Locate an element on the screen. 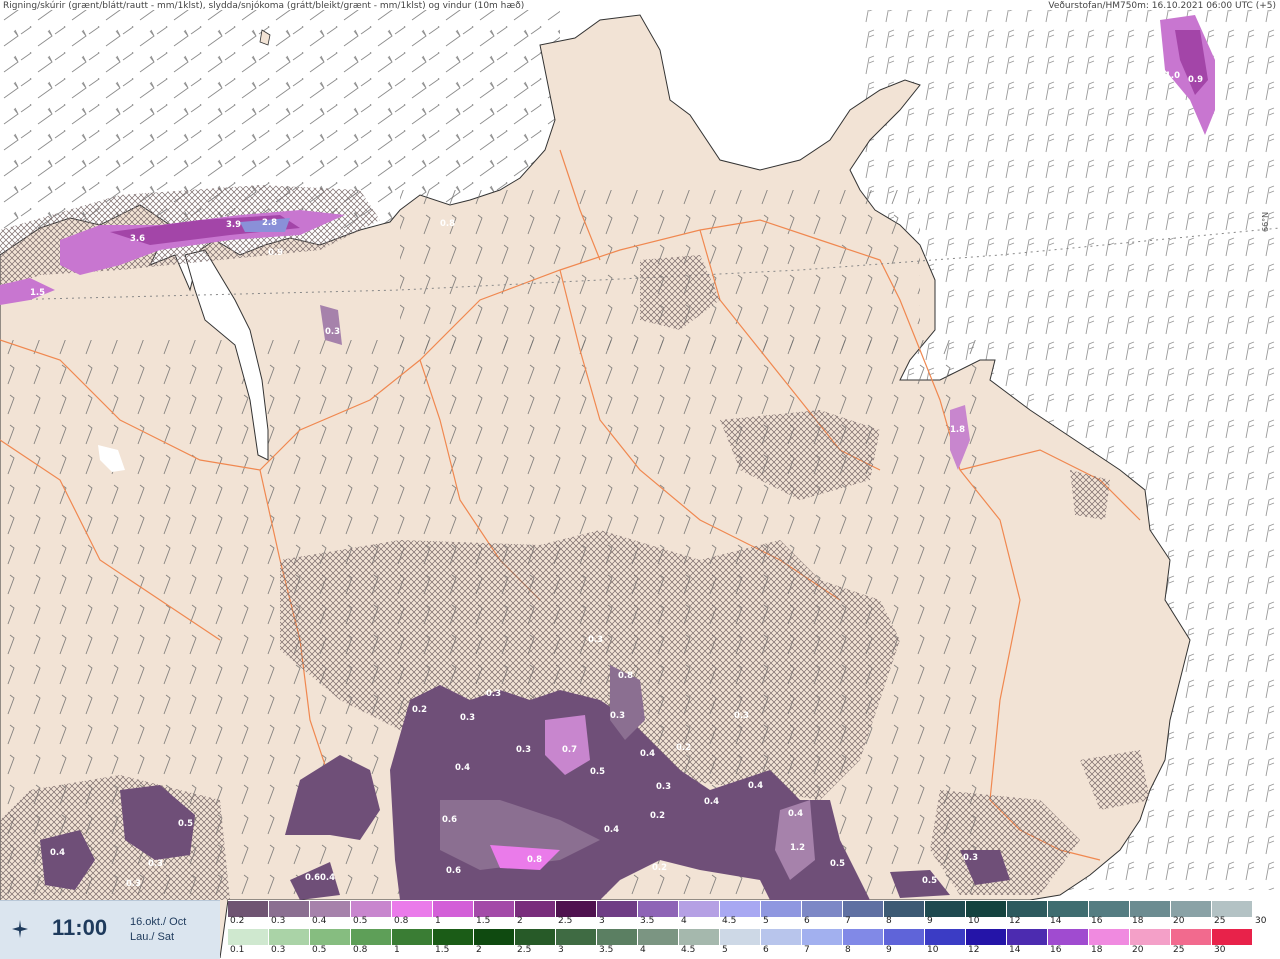 The image size is (1280, 959). legend-tick-label: 9 is located at coordinates (930, 921).